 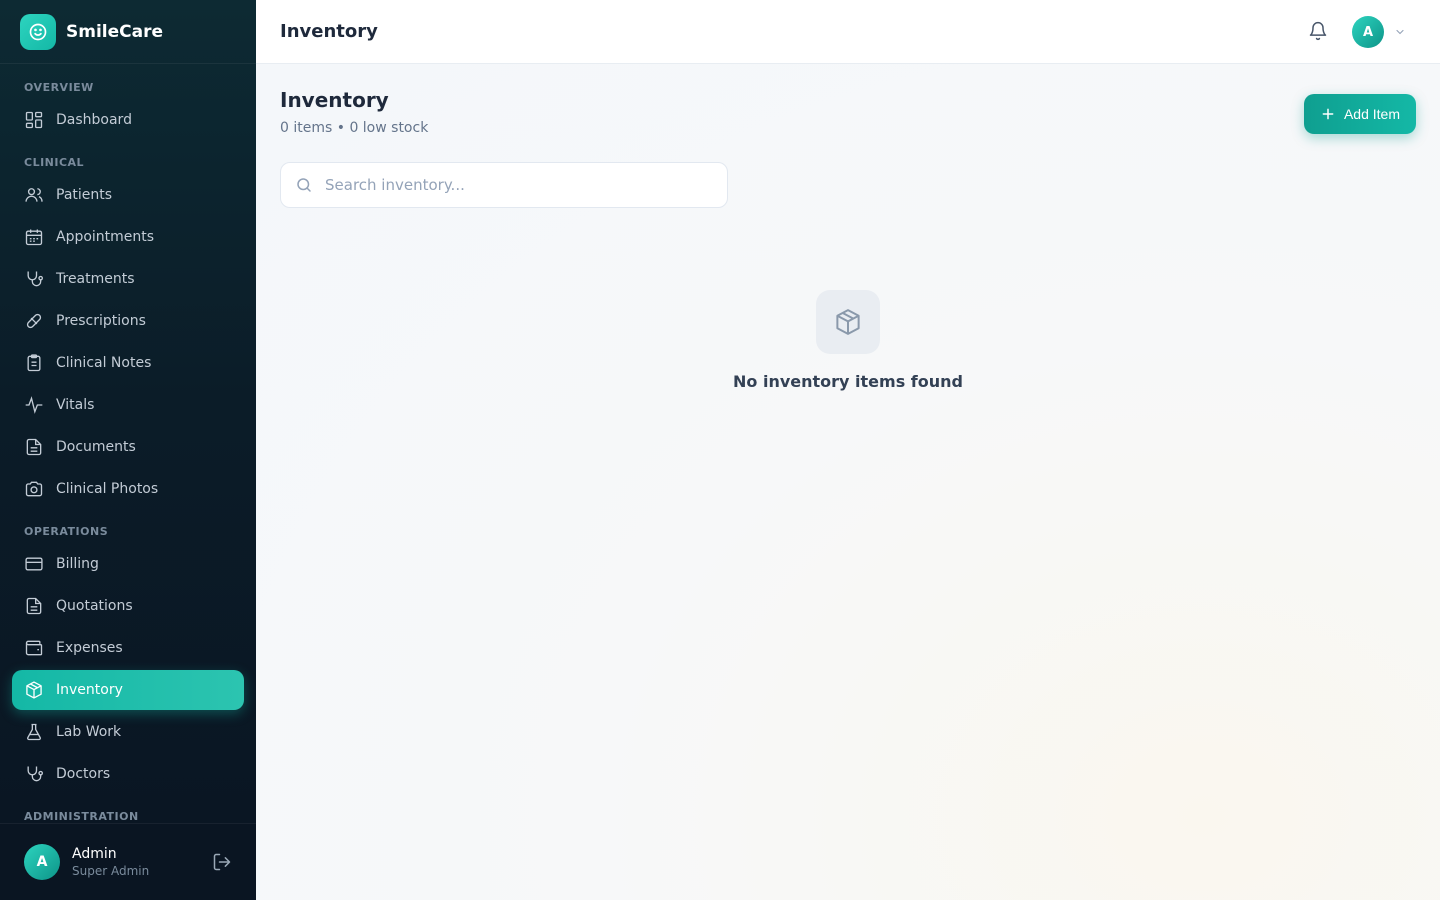 I want to click on user-name: Admin, so click(x=94, y=854).